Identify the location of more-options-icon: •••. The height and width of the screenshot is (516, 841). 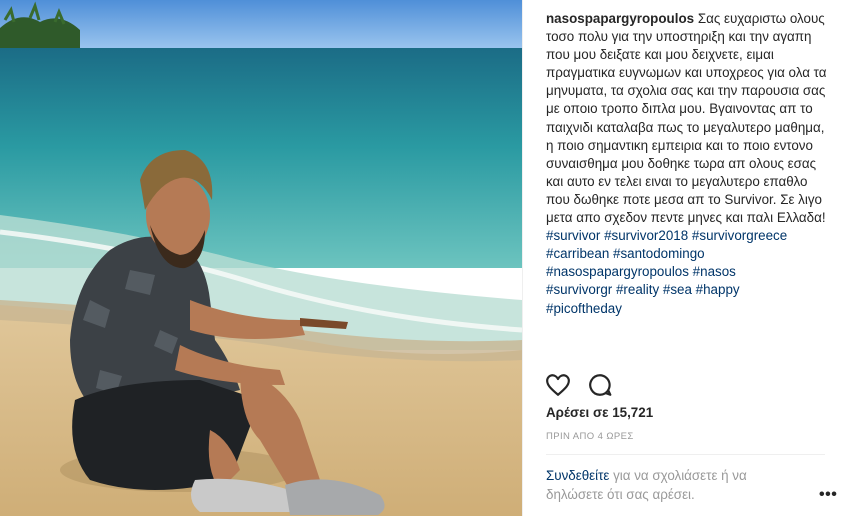
(828, 495).